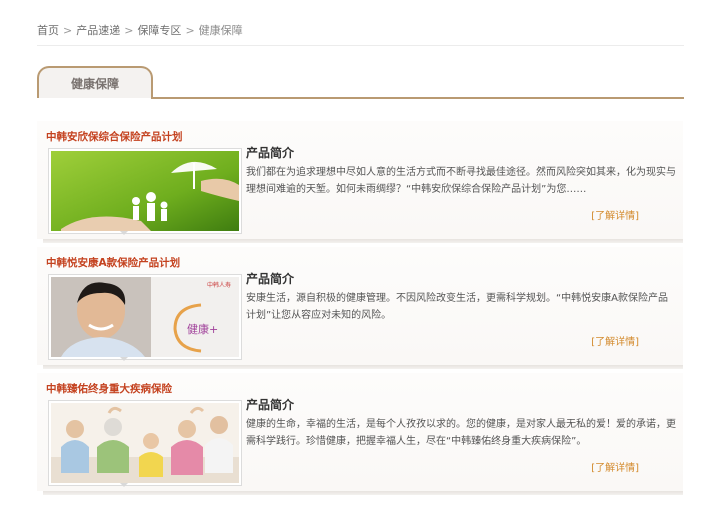  I want to click on product-title: 中韩安欣保综合保险产品计划, so click(114, 136).